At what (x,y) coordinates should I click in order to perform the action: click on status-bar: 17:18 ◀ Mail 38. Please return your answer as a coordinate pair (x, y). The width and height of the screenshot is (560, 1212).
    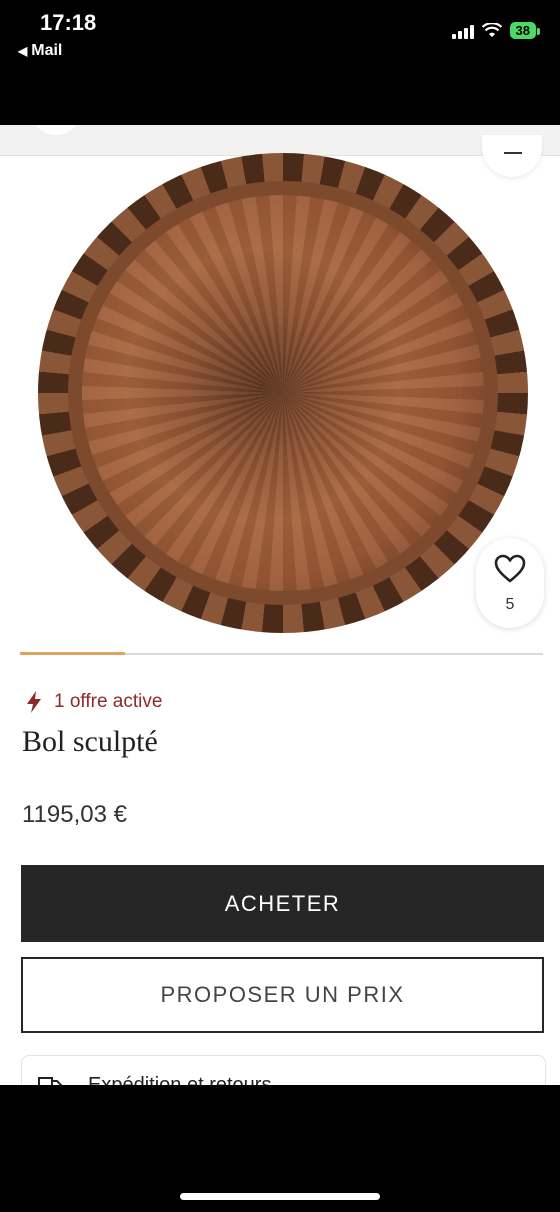
    Looking at the image, I should click on (280, 62).